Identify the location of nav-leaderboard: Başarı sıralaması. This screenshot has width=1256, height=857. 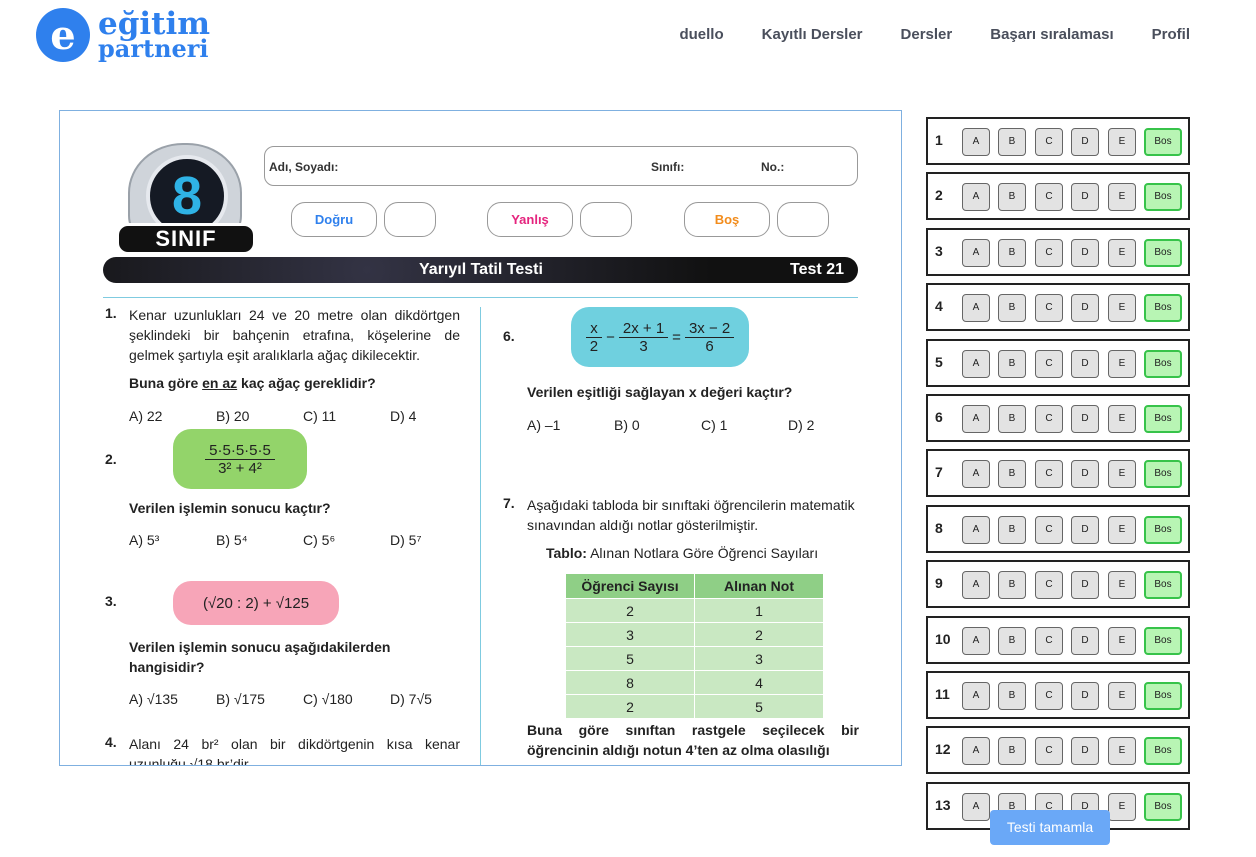
(1051, 34).